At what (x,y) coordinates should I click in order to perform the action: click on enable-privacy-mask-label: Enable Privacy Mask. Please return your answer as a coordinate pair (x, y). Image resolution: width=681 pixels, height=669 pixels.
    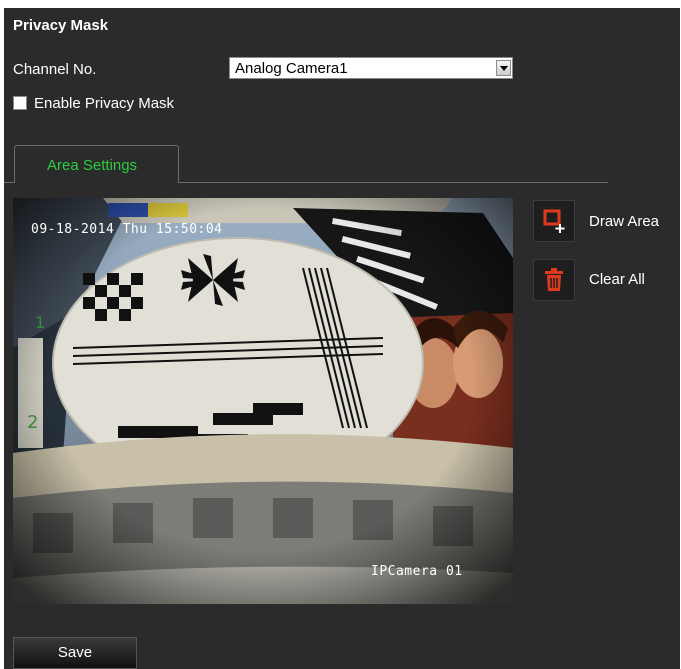
    Looking at the image, I should click on (104, 103).